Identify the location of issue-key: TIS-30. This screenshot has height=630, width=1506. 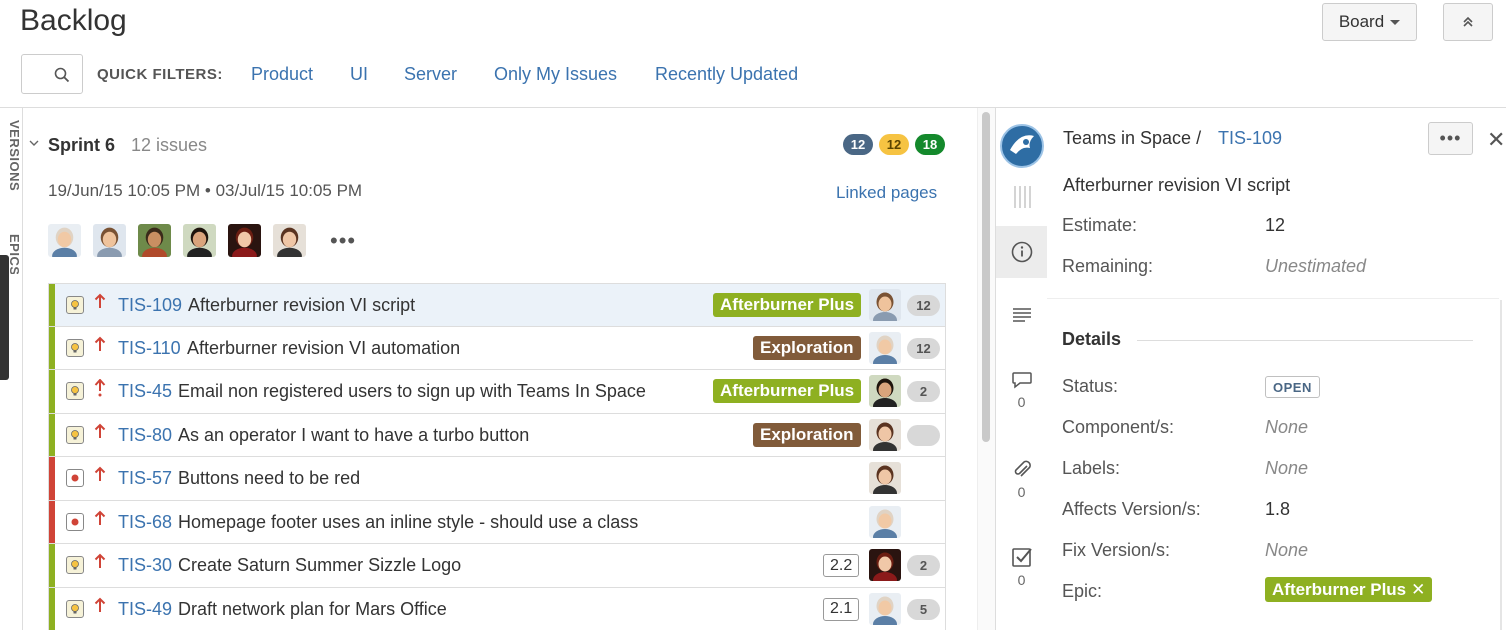
(145, 565).